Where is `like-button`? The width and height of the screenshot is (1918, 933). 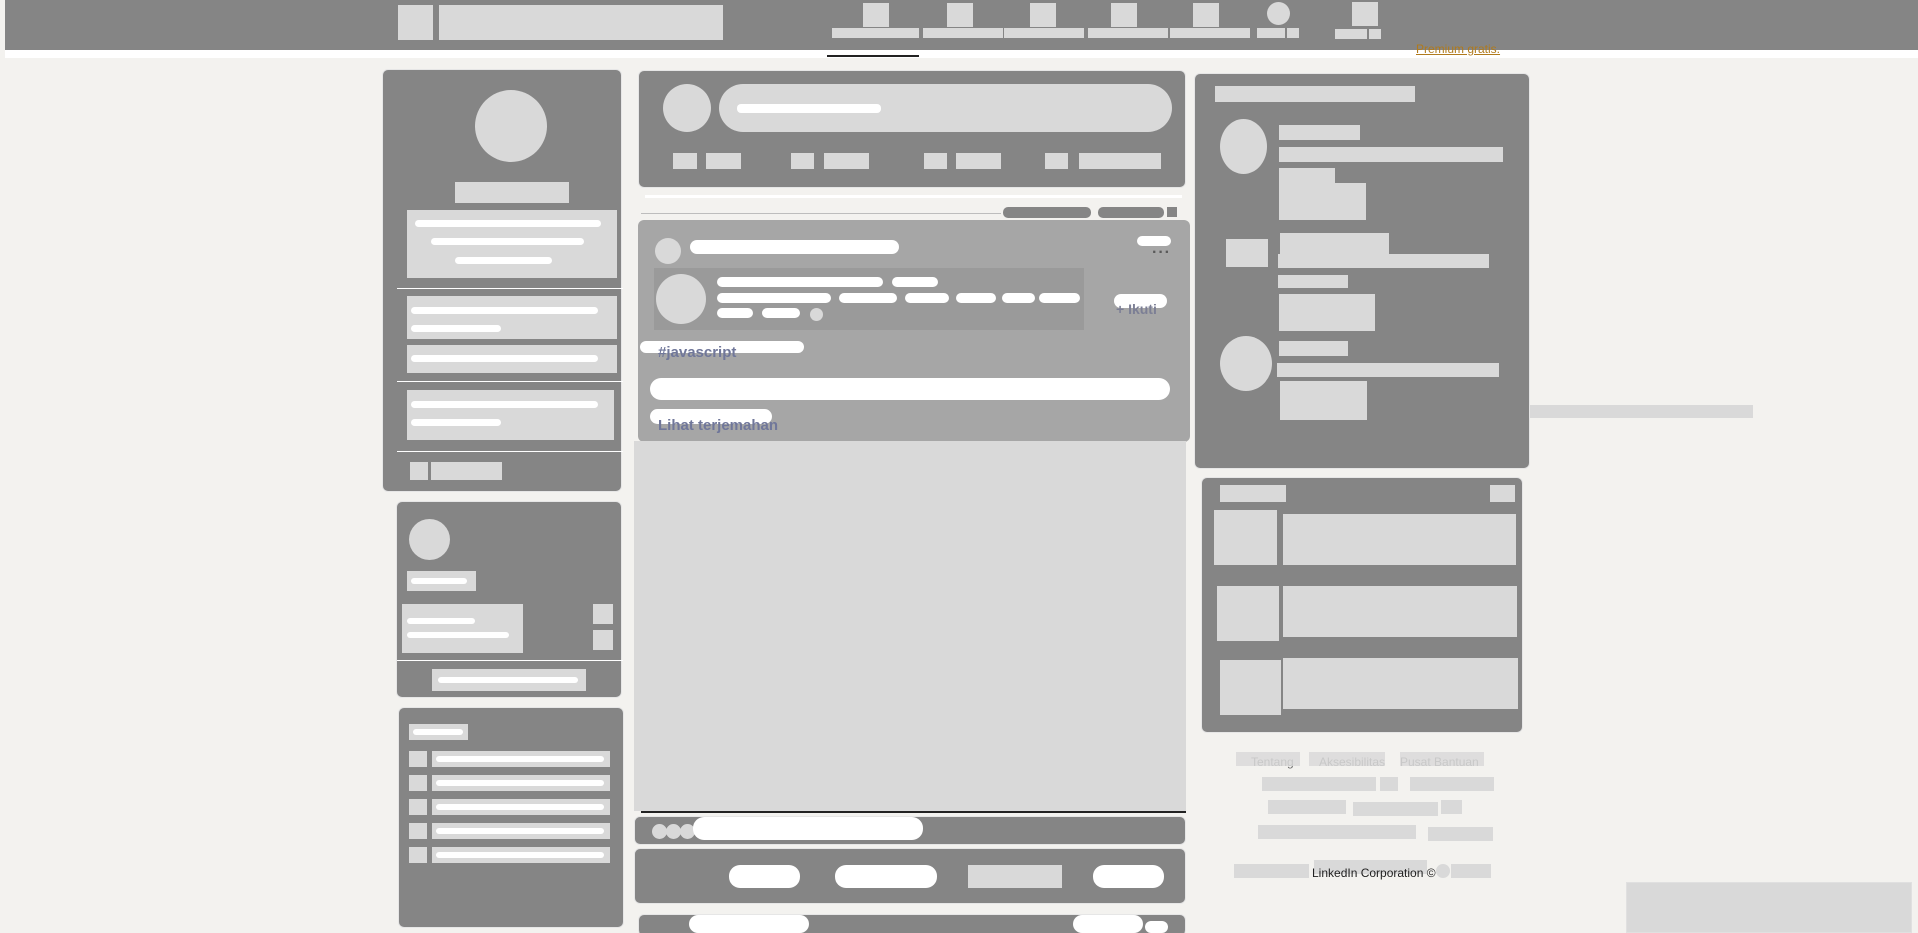
like-button is located at coordinates (764, 876).